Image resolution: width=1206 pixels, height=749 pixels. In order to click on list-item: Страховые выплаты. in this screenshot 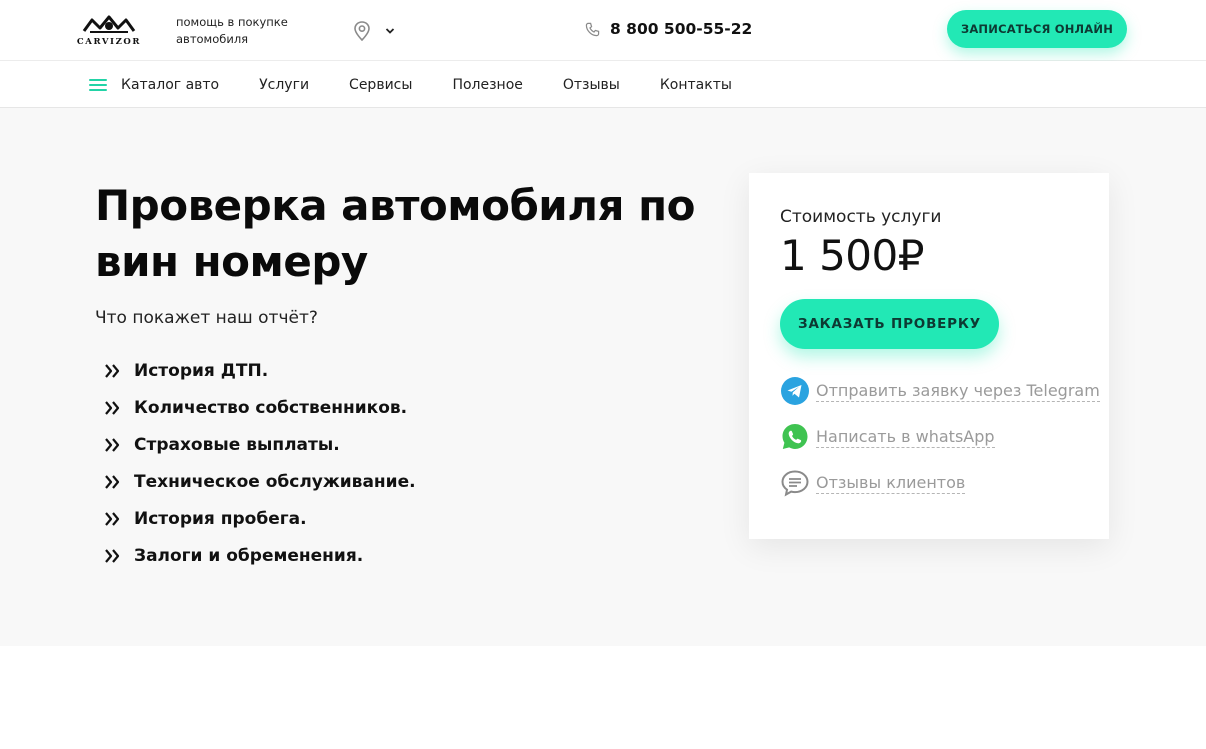, I will do `click(260, 444)`.